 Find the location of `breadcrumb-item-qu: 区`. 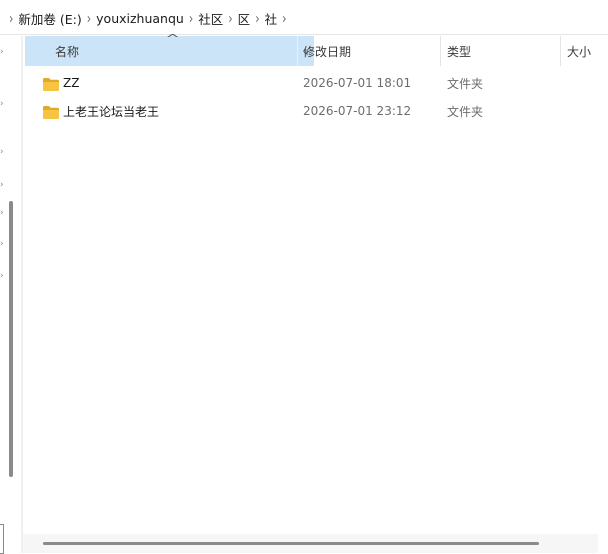

breadcrumb-item-qu: 区 is located at coordinates (244, 18).